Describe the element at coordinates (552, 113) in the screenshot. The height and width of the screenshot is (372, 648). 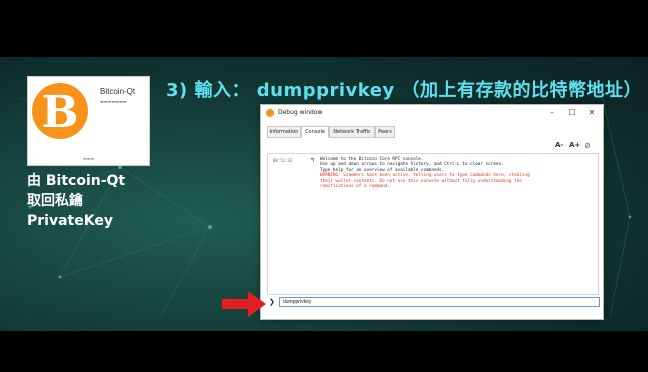
I see `minimize-button: –` at that location.